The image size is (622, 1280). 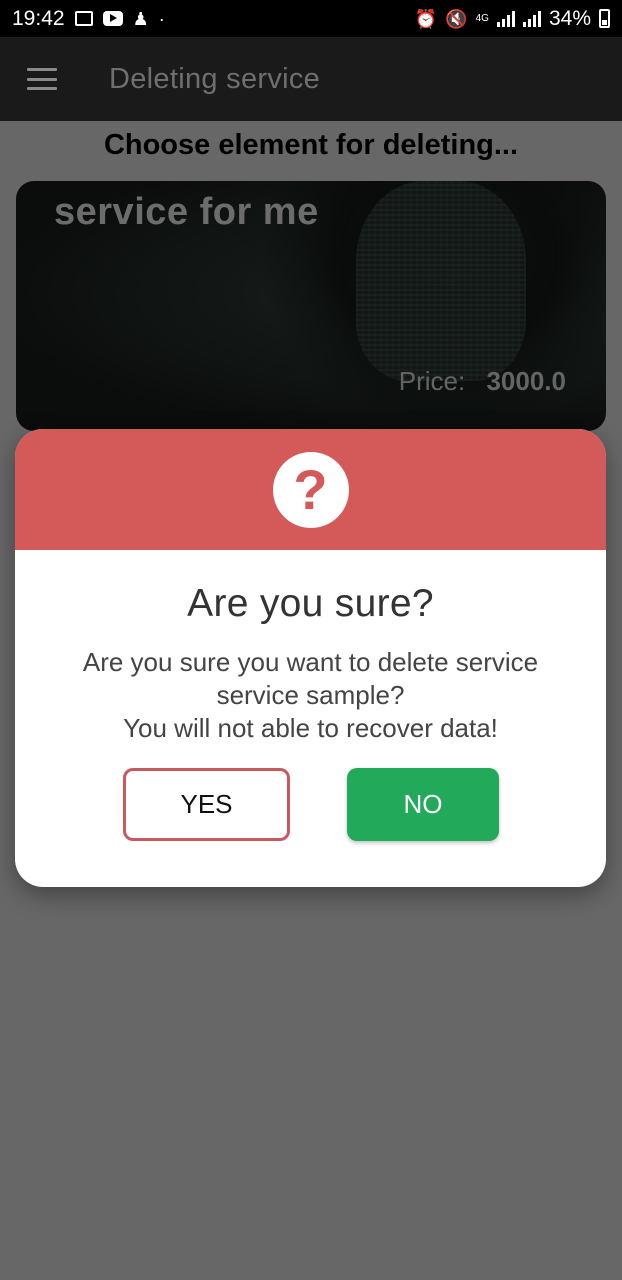 What do you see at coordinates (604, 18) in the screenshot?
I see `battery-icon` at bounding box center [604, 18].